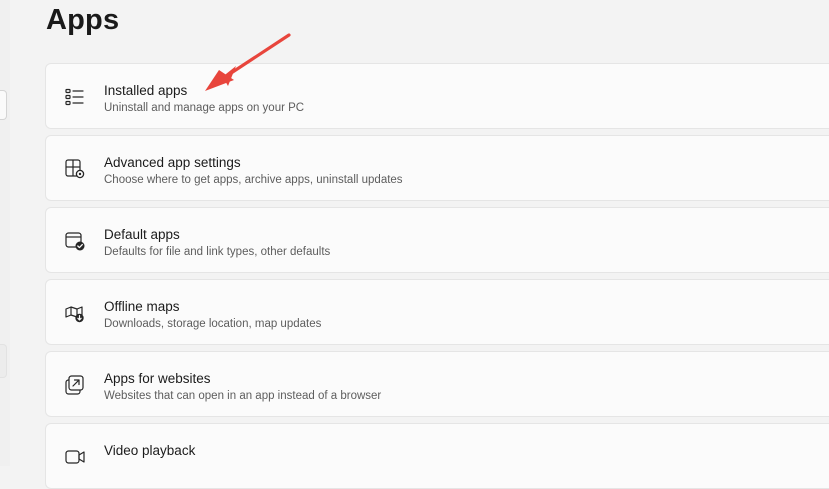  I want to click on default-apps-icon, so click(75, 241).